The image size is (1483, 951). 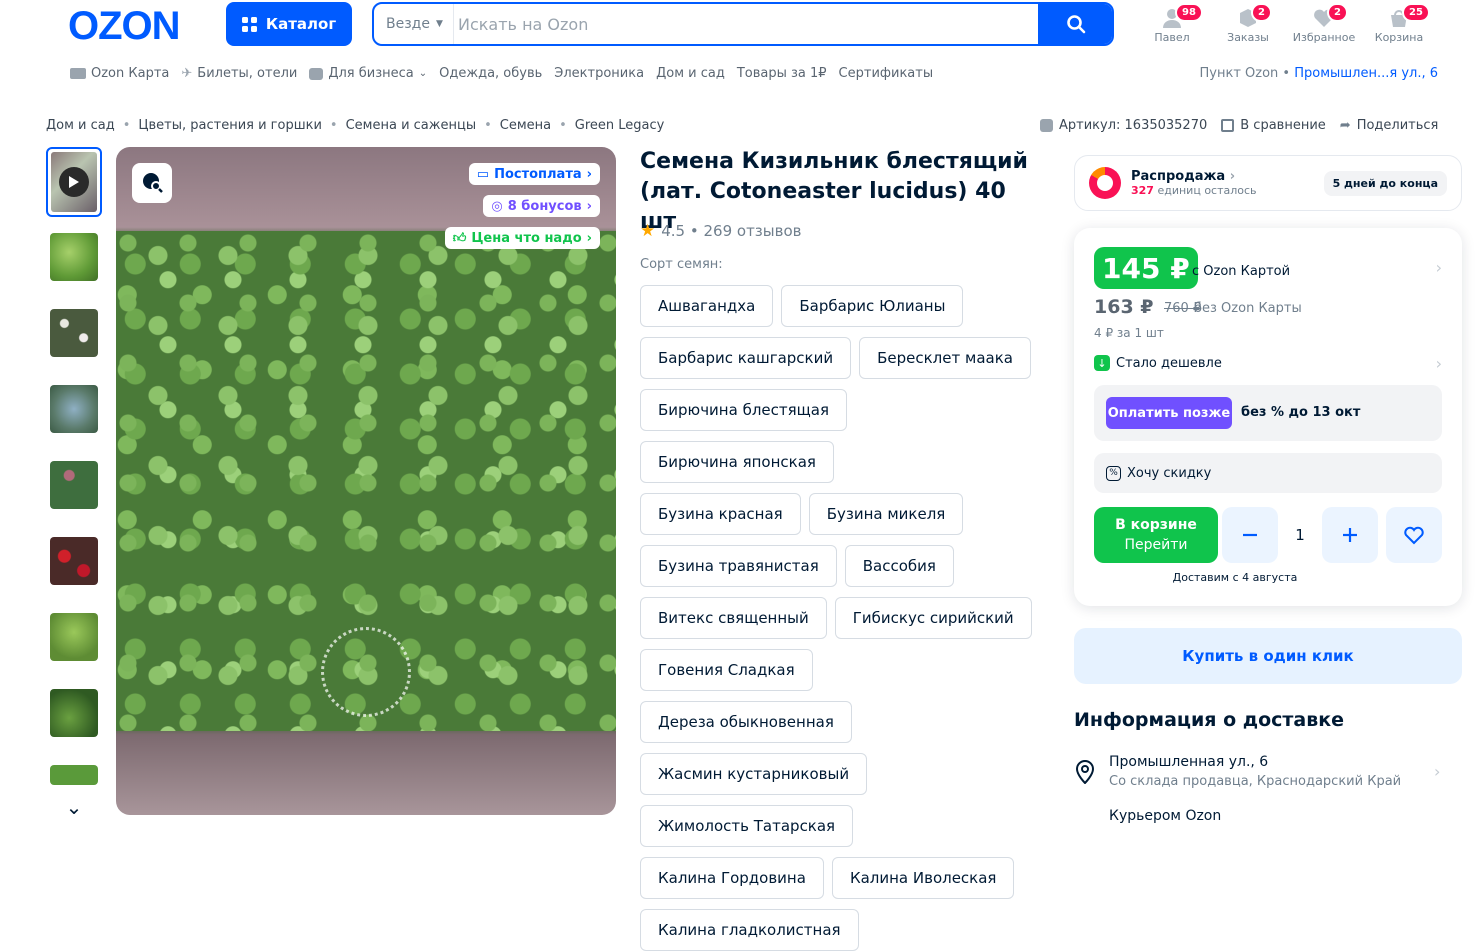 What do you see at coordinates (747, 826) in the screenshot?
I see `variant-chip: Жимолость Татарская` at bounding box center [747, 826].